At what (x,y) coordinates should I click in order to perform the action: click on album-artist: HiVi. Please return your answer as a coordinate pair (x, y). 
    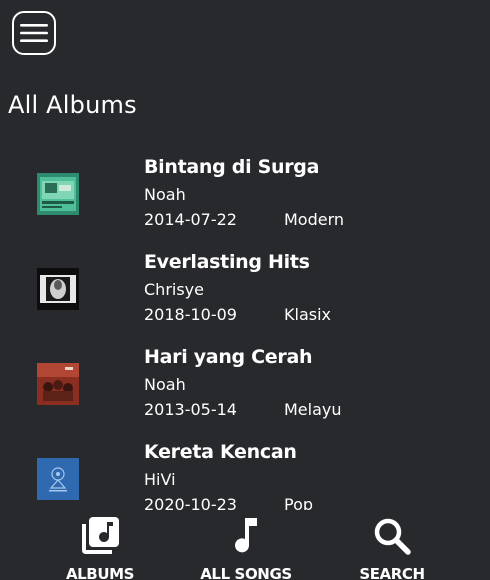
    Looking at the image, I should click on (160, 479).